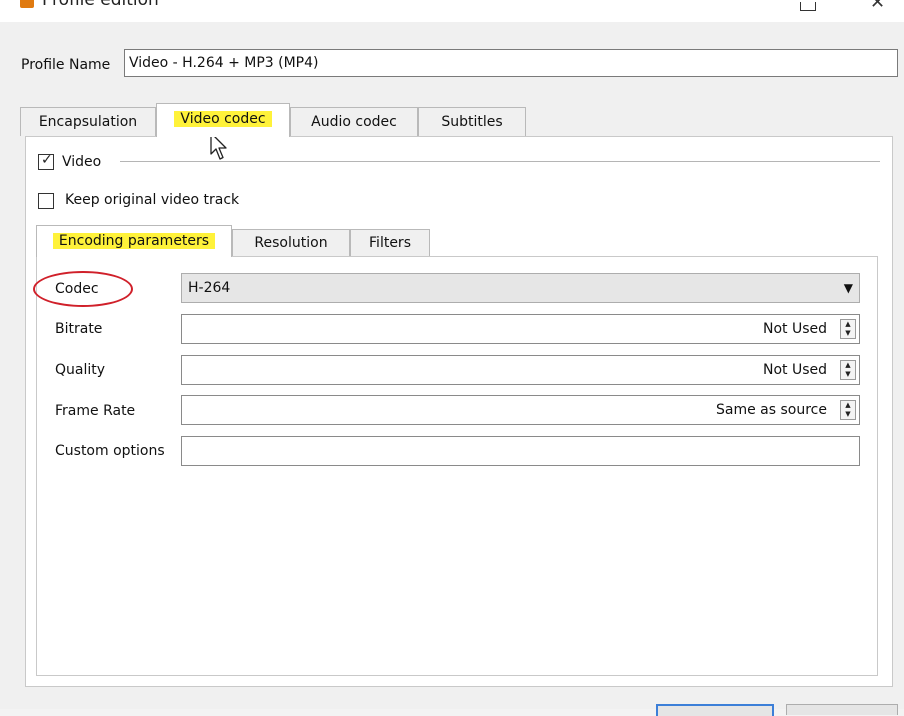 The width and height of the screenshot is (904, 716). I want to click on tab-subtitles: Subtitles, so click(472, 121).